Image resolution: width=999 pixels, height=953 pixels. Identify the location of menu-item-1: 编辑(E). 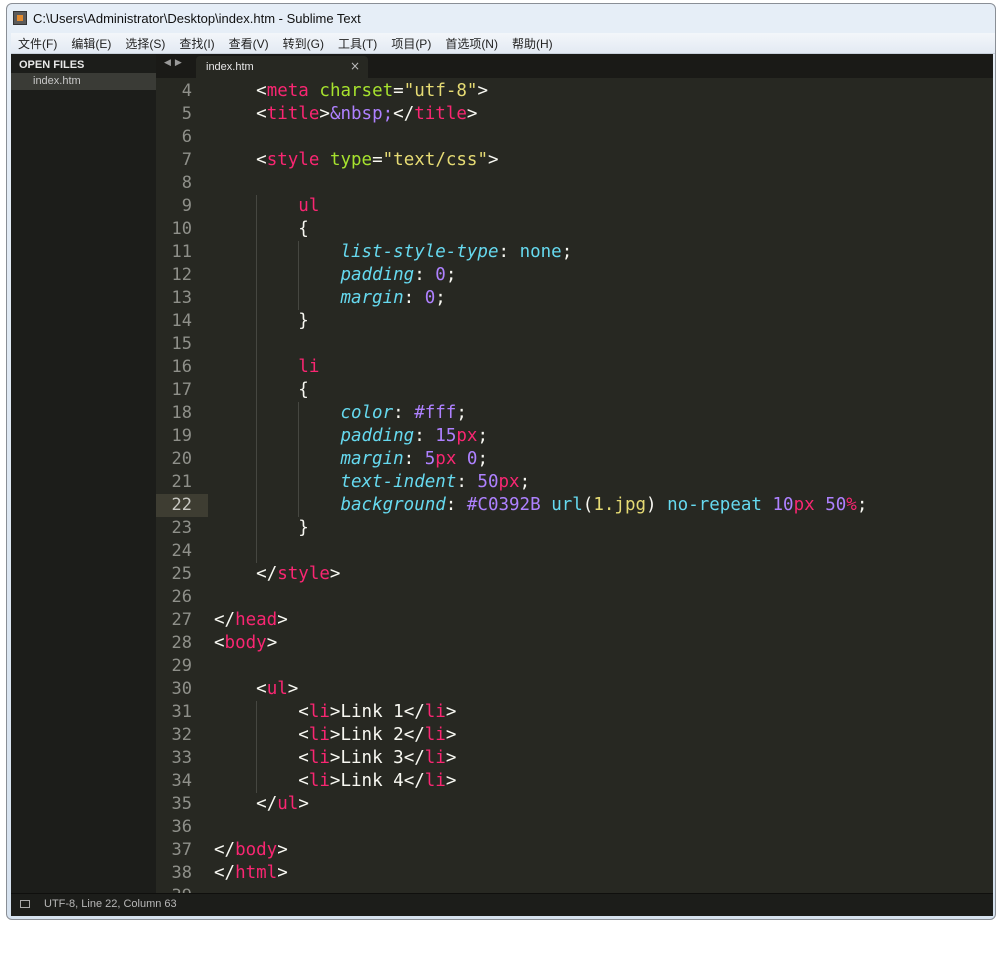
(91, 43).